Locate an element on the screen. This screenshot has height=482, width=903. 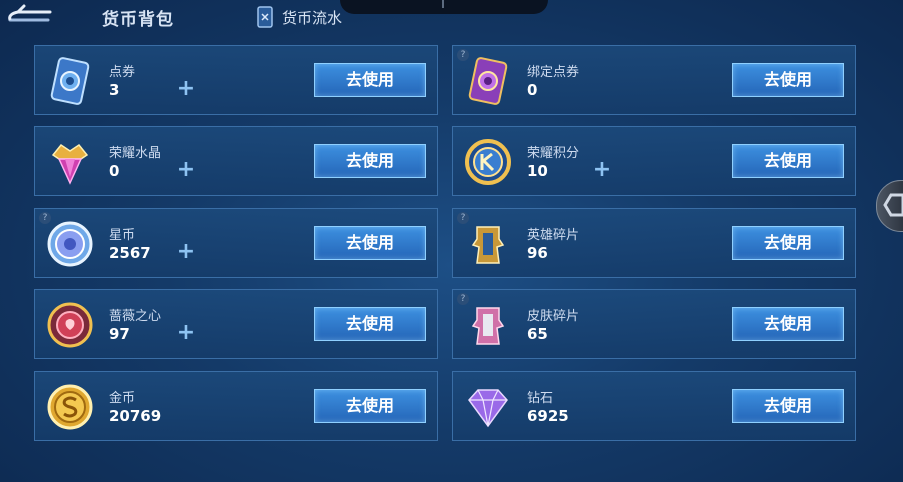
currency-amount: 97 is located at coordinates (119, 334).